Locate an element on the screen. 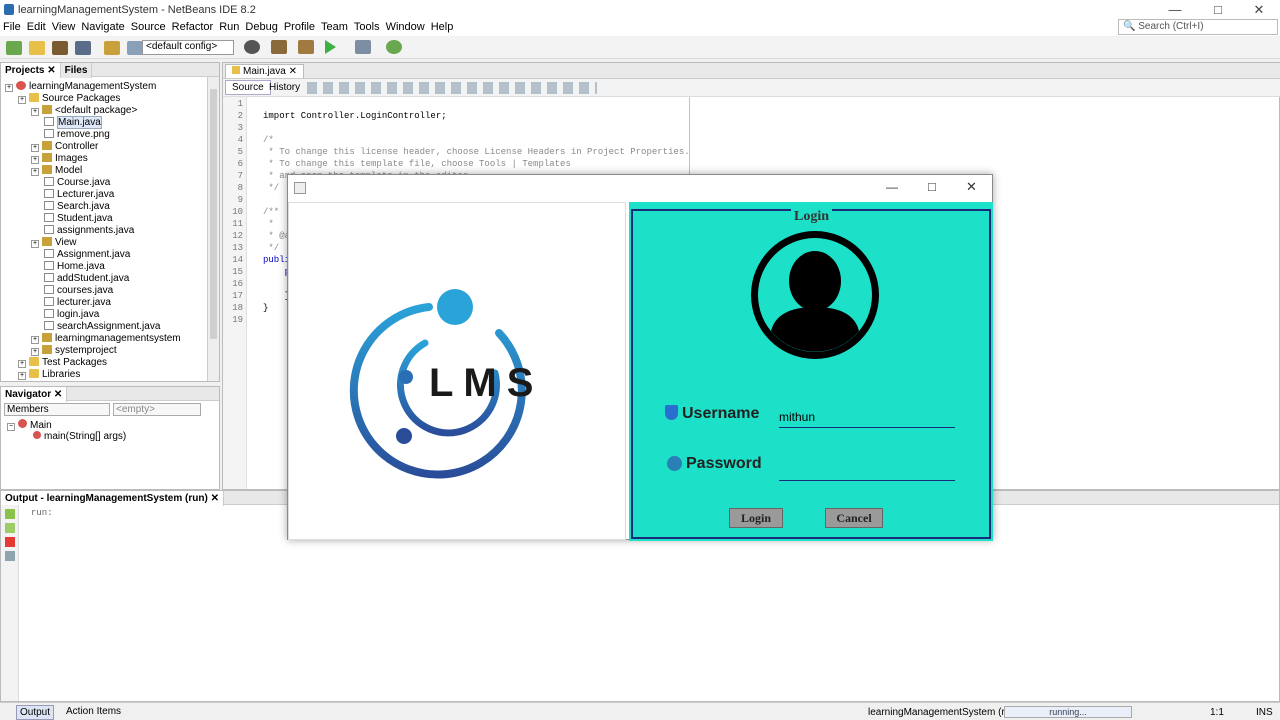 This screenshot has width=1280, height=720. tree-item: lecturer.java is located at coordinates (77, 303).